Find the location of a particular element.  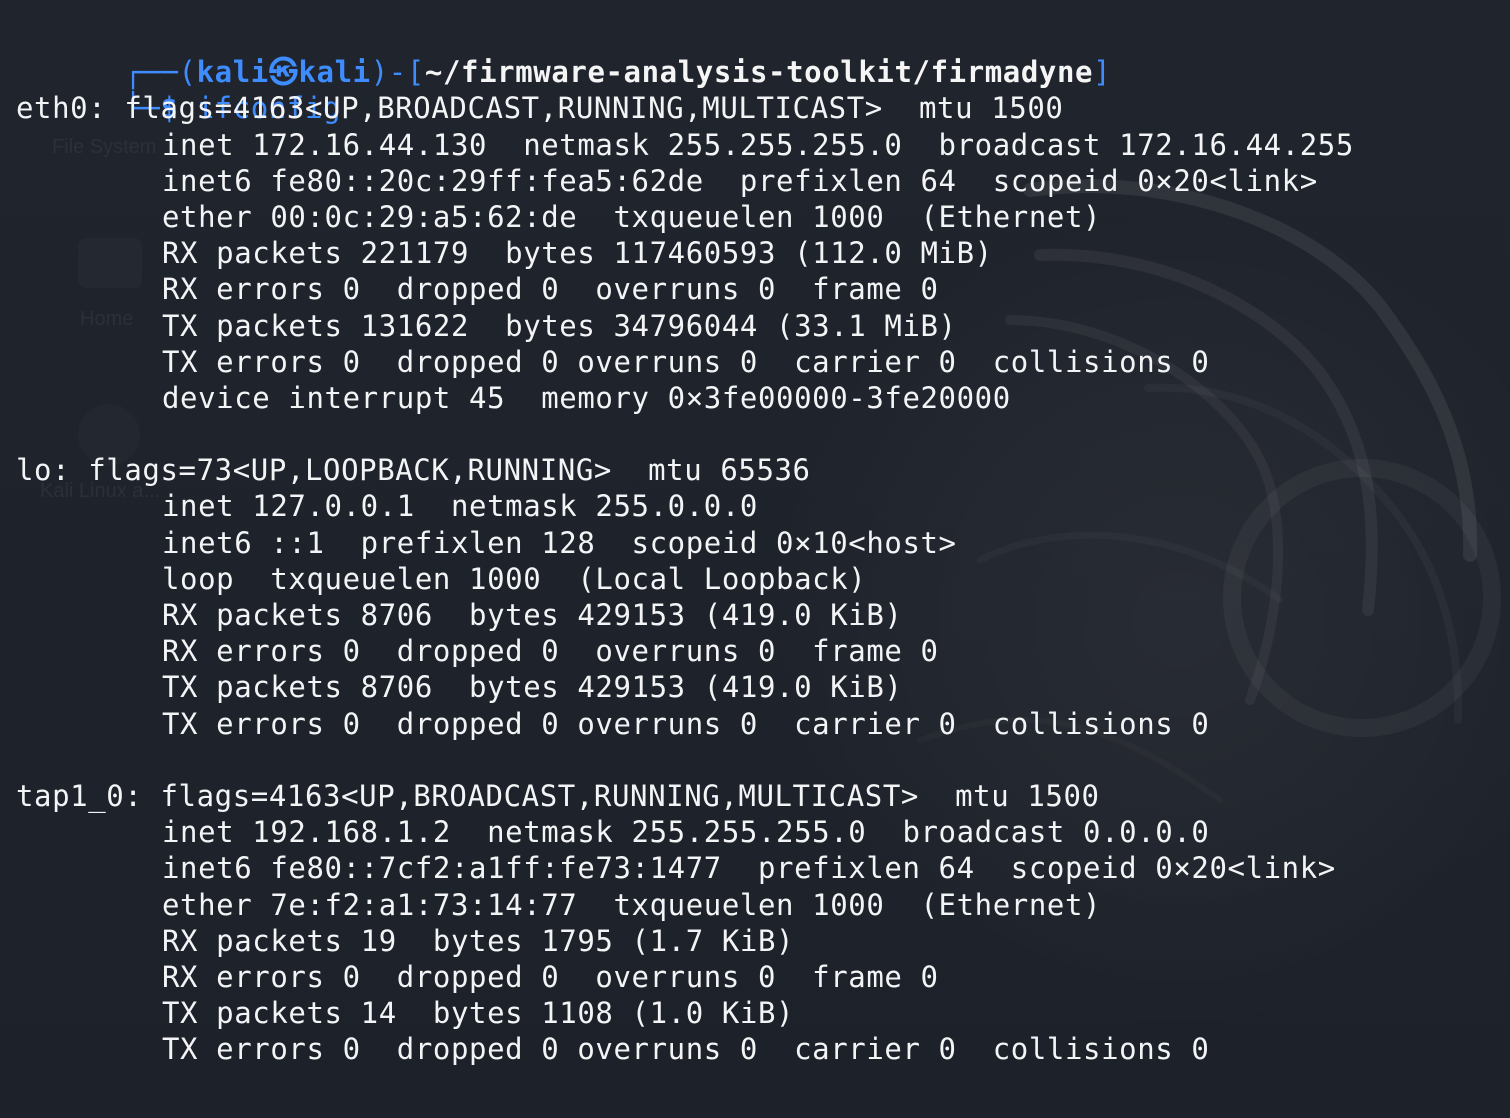

prompt-user: kali is located at coordinates (232, 72).